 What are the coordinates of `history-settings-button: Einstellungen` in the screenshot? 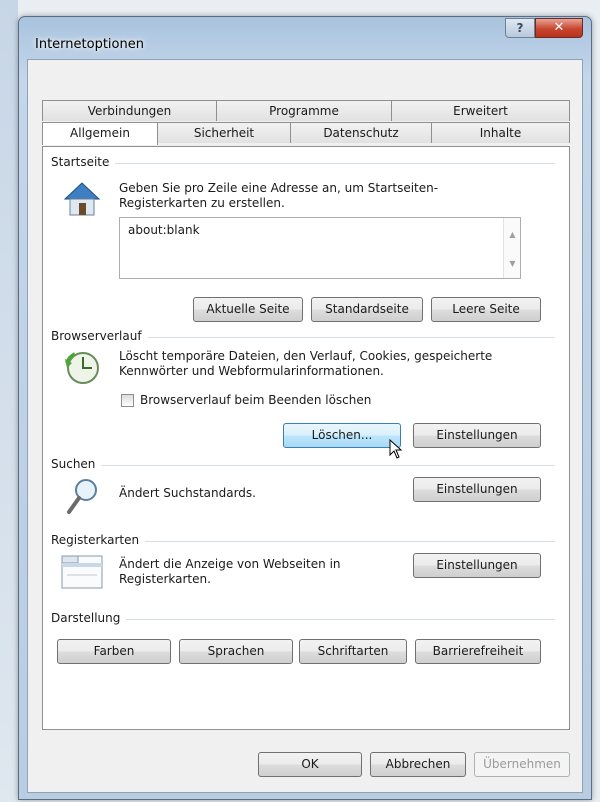 It's located at (477, 435).